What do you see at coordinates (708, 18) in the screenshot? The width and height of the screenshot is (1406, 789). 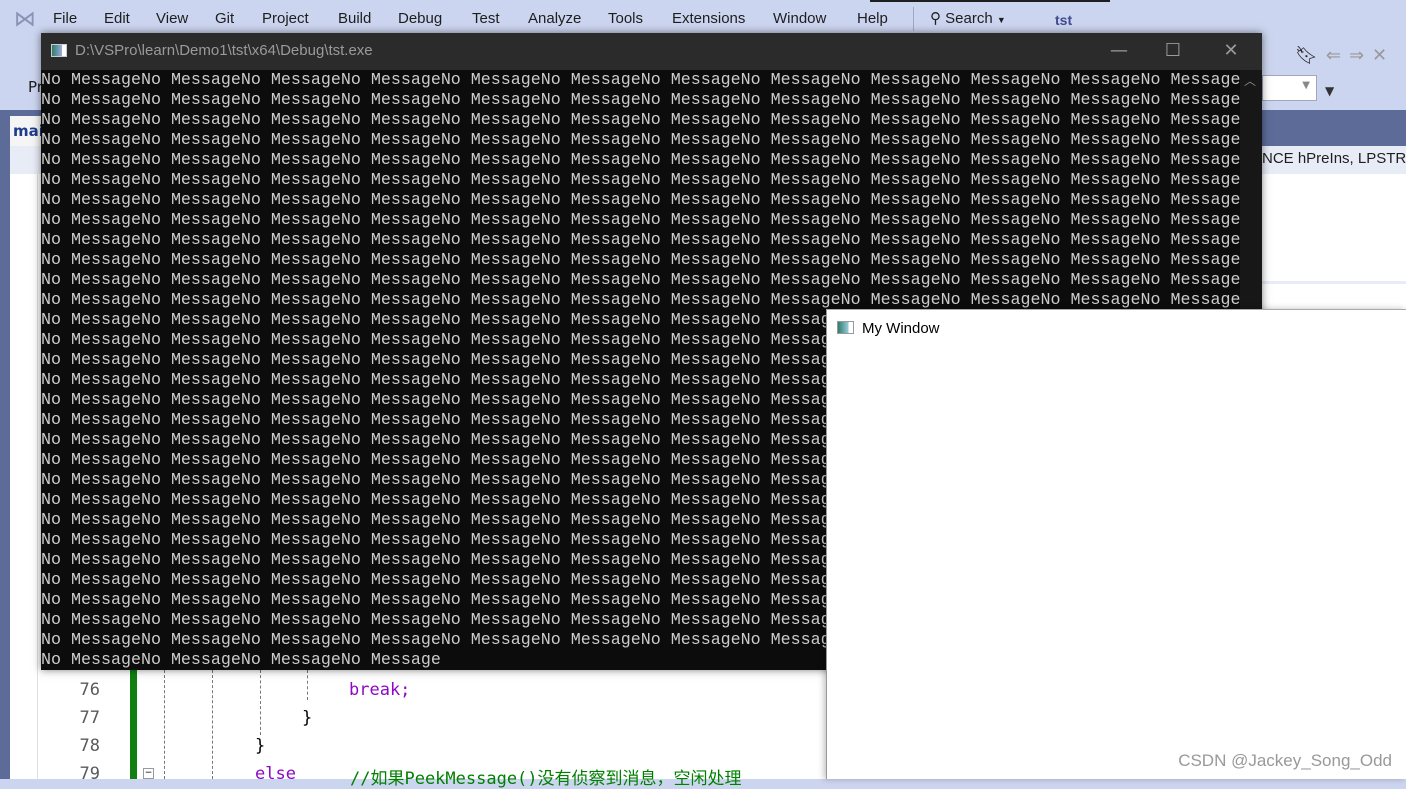 I see `menu-extensions: Extensions` at bounding box center [708, 18].